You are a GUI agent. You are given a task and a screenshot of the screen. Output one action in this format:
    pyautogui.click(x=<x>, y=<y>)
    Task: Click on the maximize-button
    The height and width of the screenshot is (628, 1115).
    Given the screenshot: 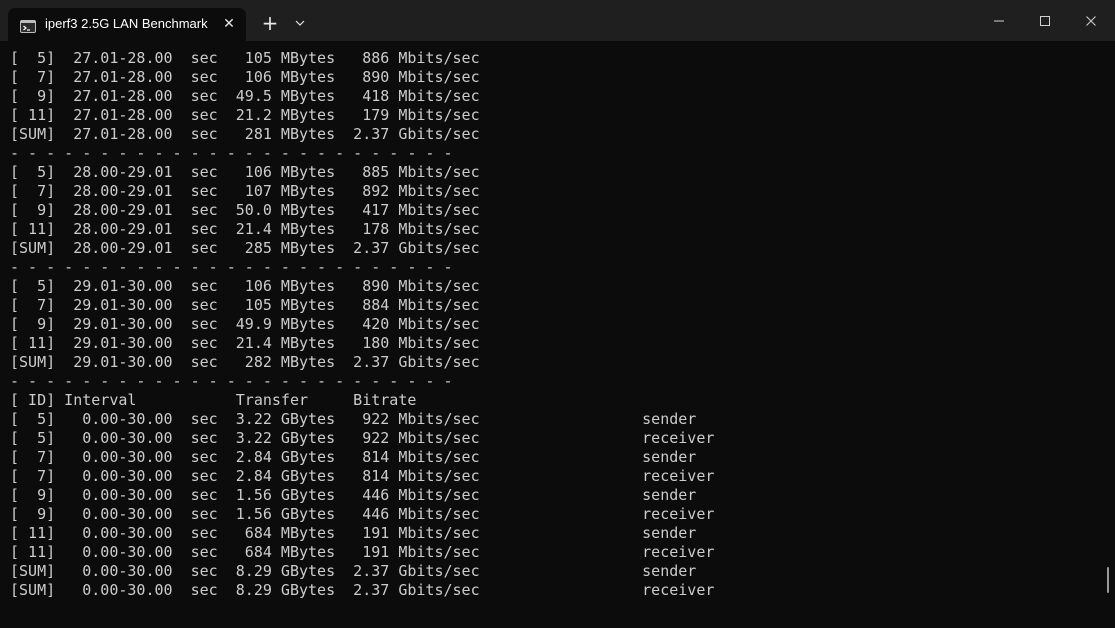 What is the action you would take?
    pyautogui.click(x=1045, y=20)
    